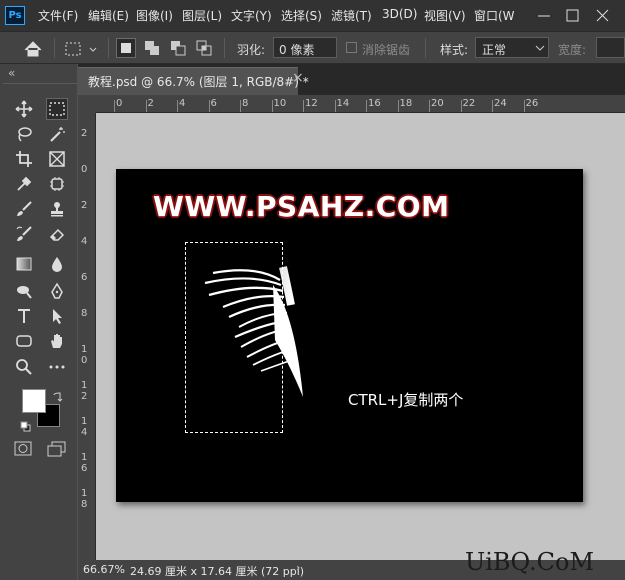 This screenshot has height=580, width=625. I want to click on lasso-icon, so click(24, 134).